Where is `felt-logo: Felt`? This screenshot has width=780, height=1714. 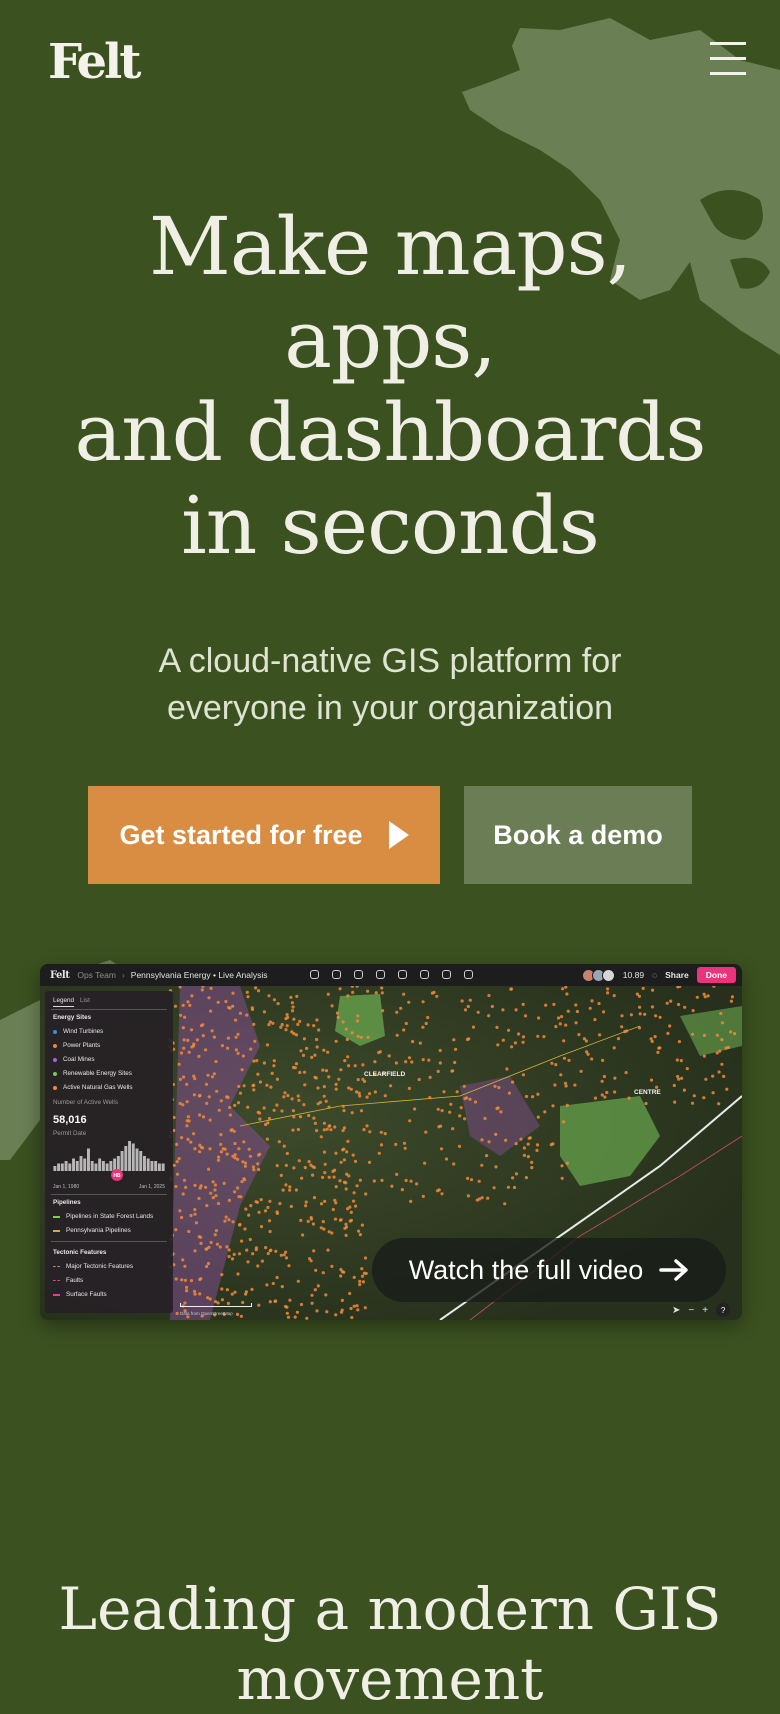
felt-logo: Felt is located at coordinates (94, 62).